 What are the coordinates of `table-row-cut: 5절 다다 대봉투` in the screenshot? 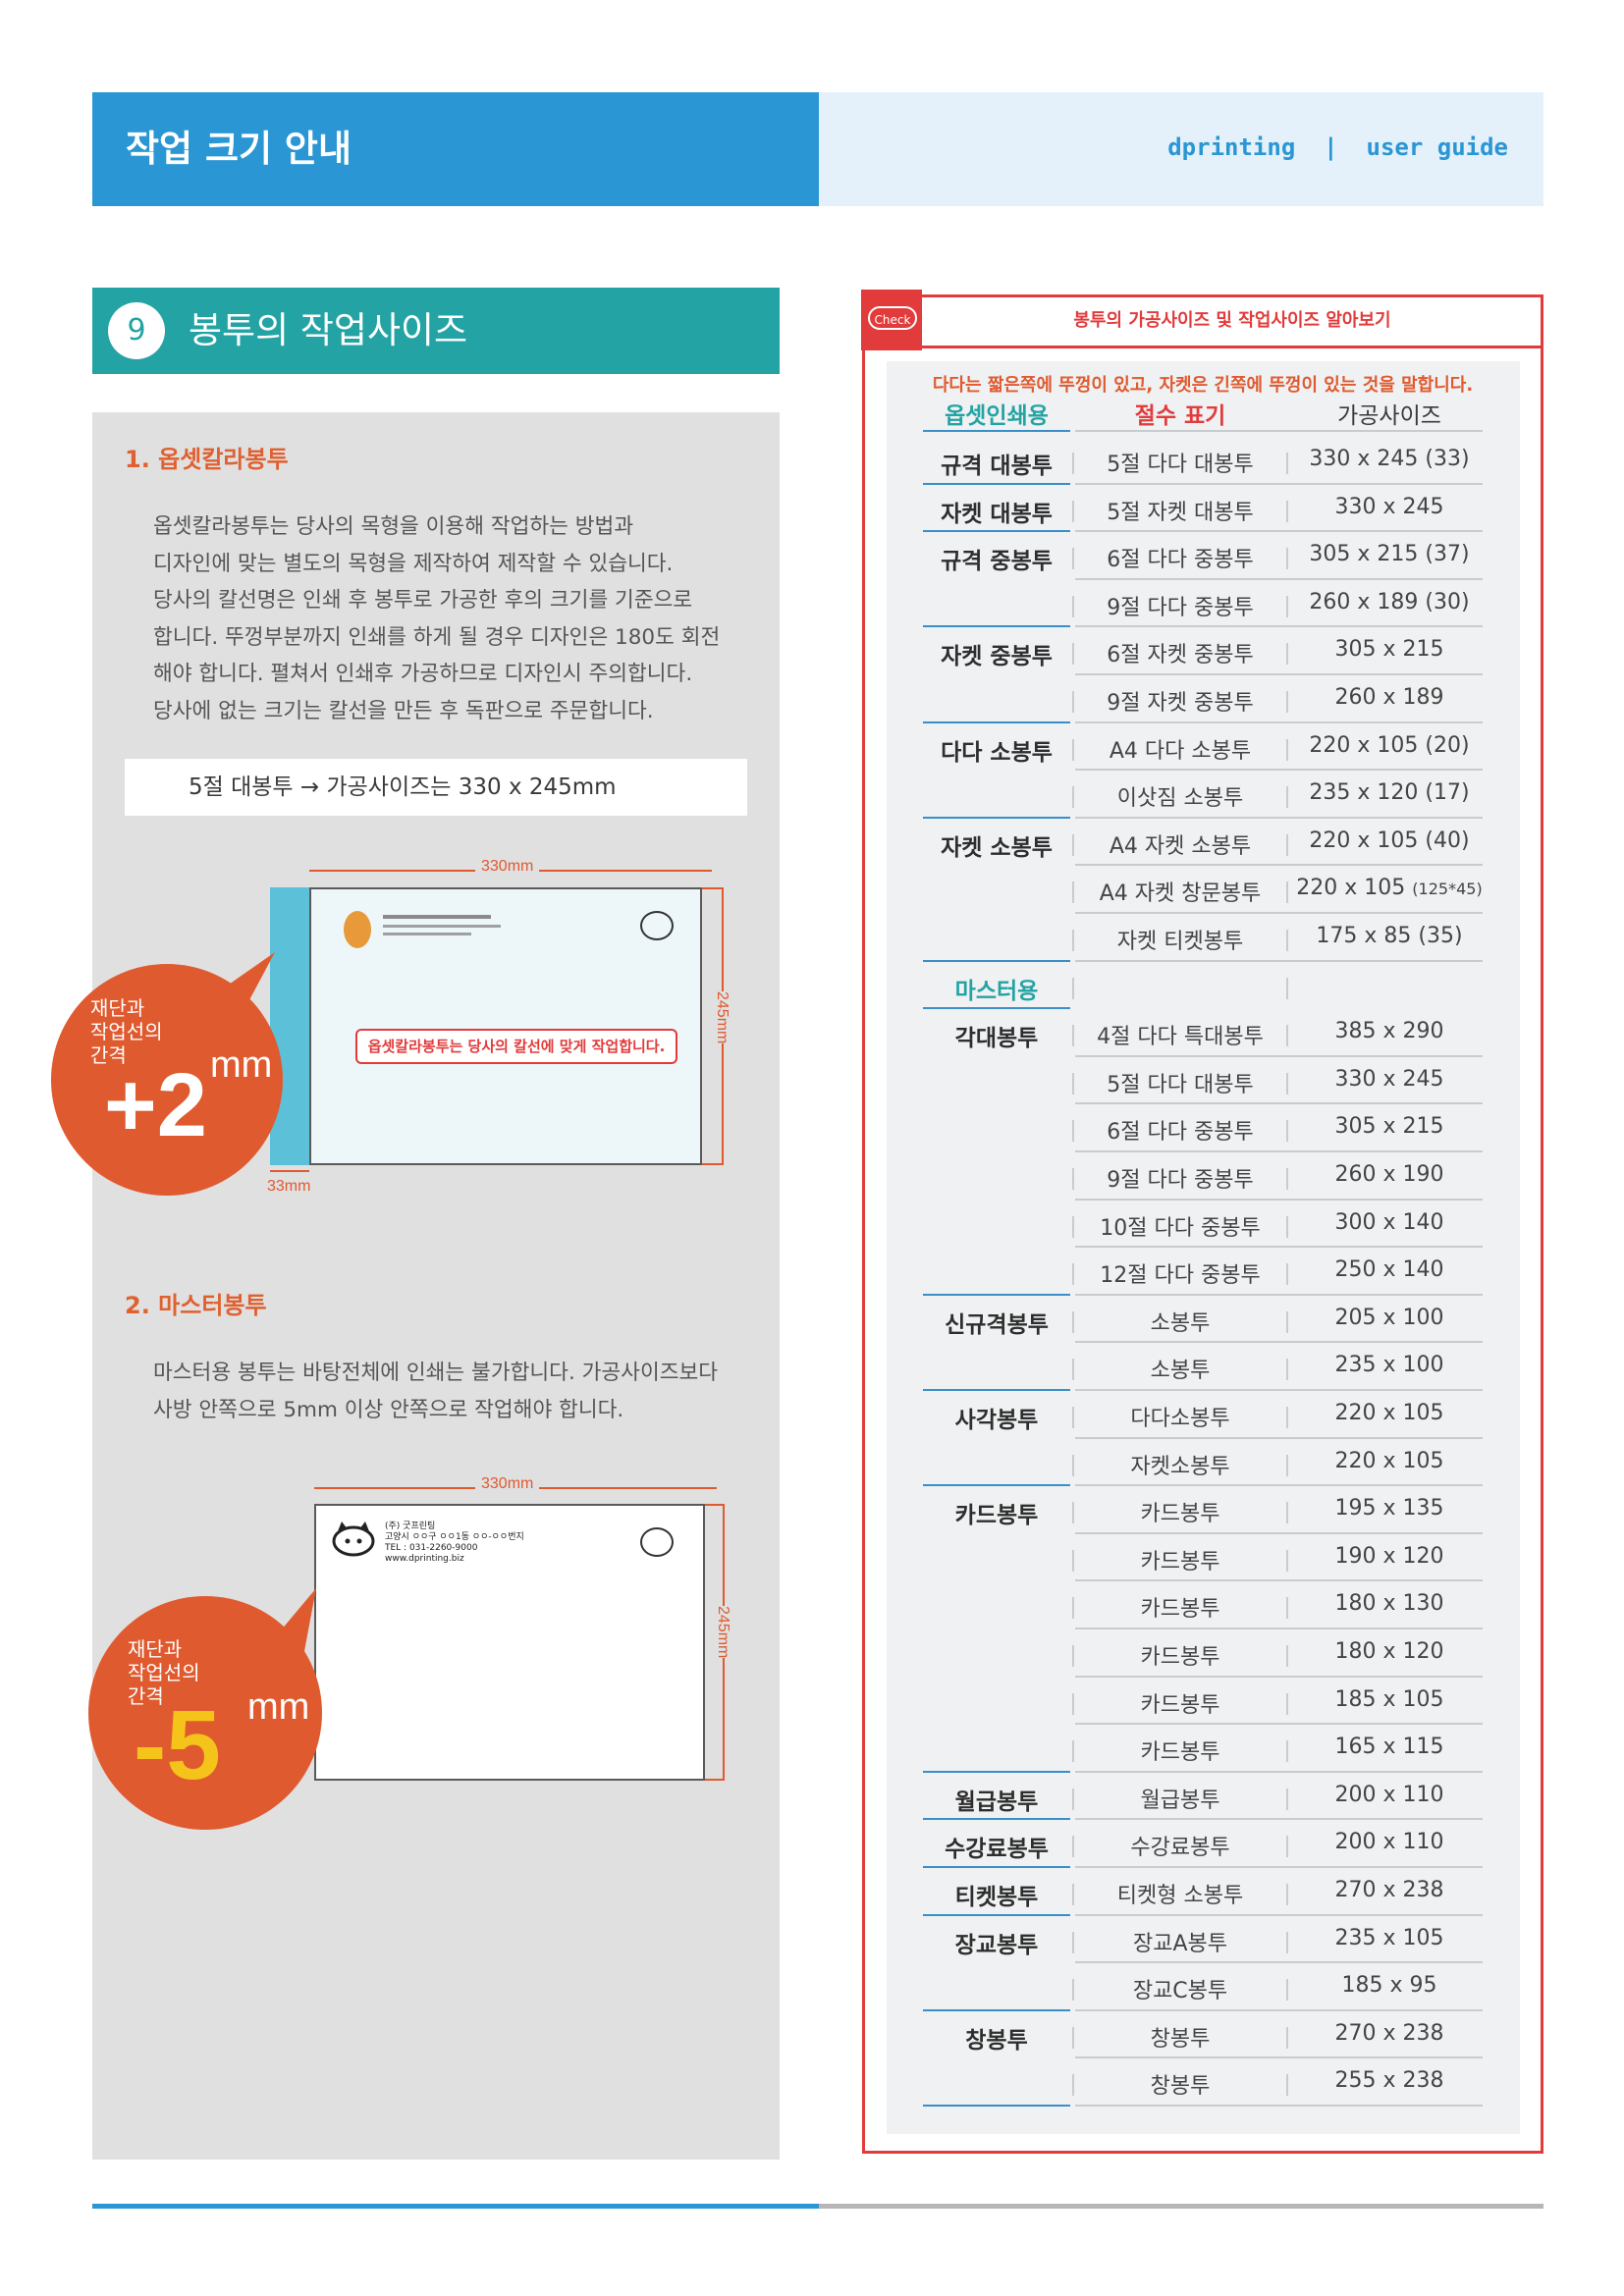 It's located at (1180, 1084).